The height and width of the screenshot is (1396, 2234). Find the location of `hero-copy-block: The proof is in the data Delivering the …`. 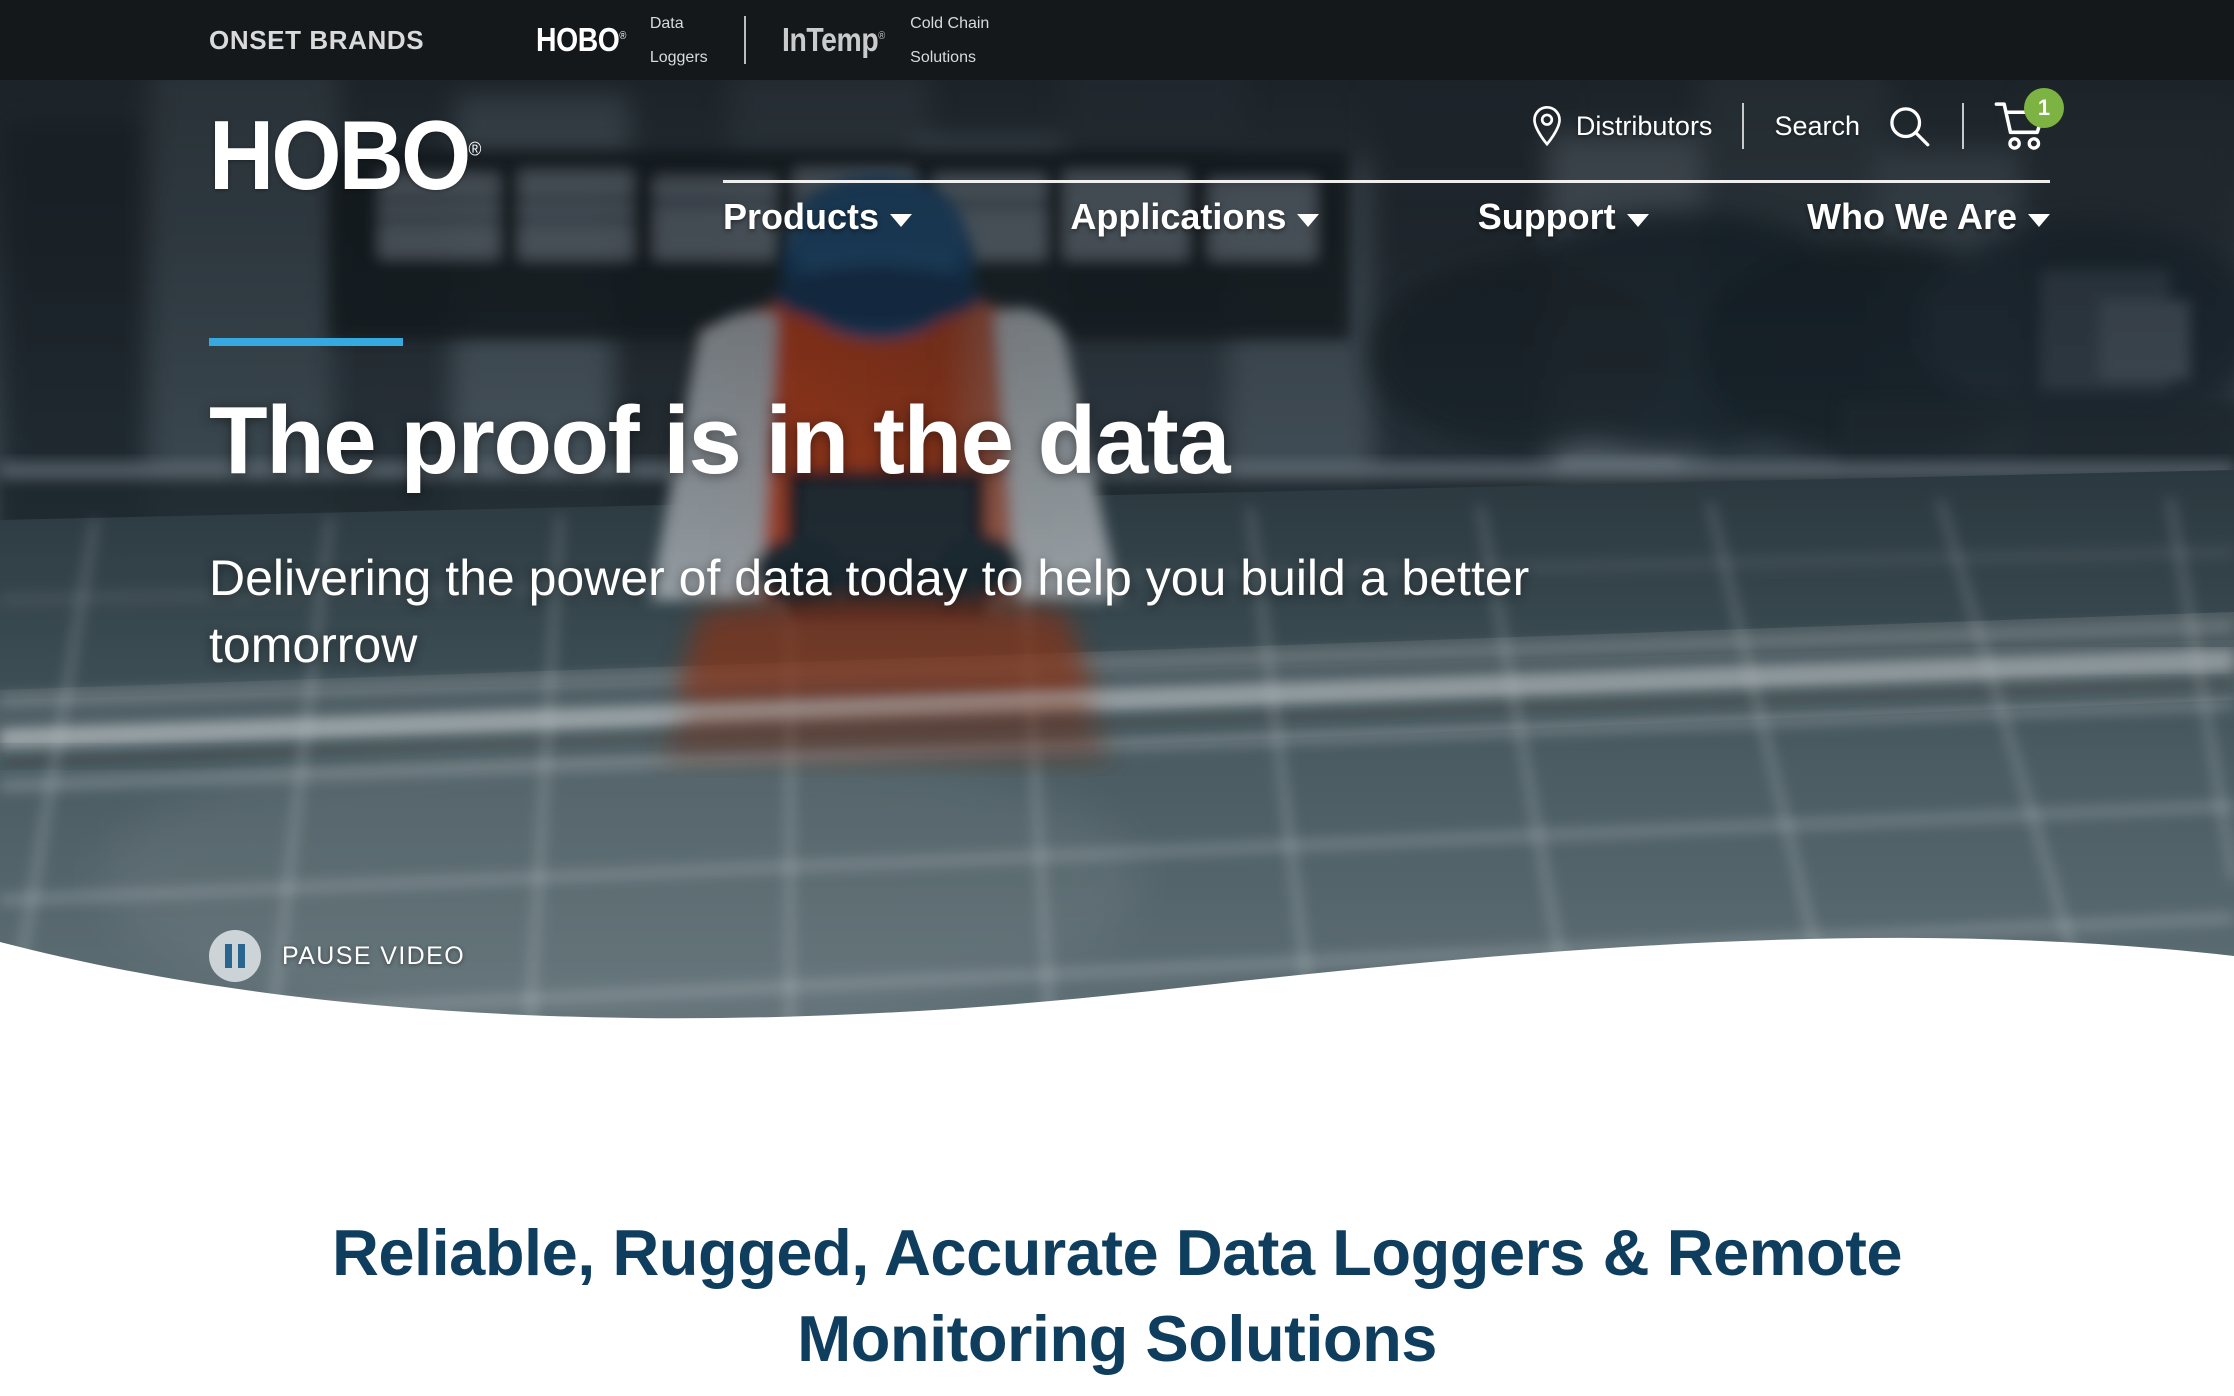

hero-copy-block: The proof is in the data Delivering the … is located at coordinates (889, 508).